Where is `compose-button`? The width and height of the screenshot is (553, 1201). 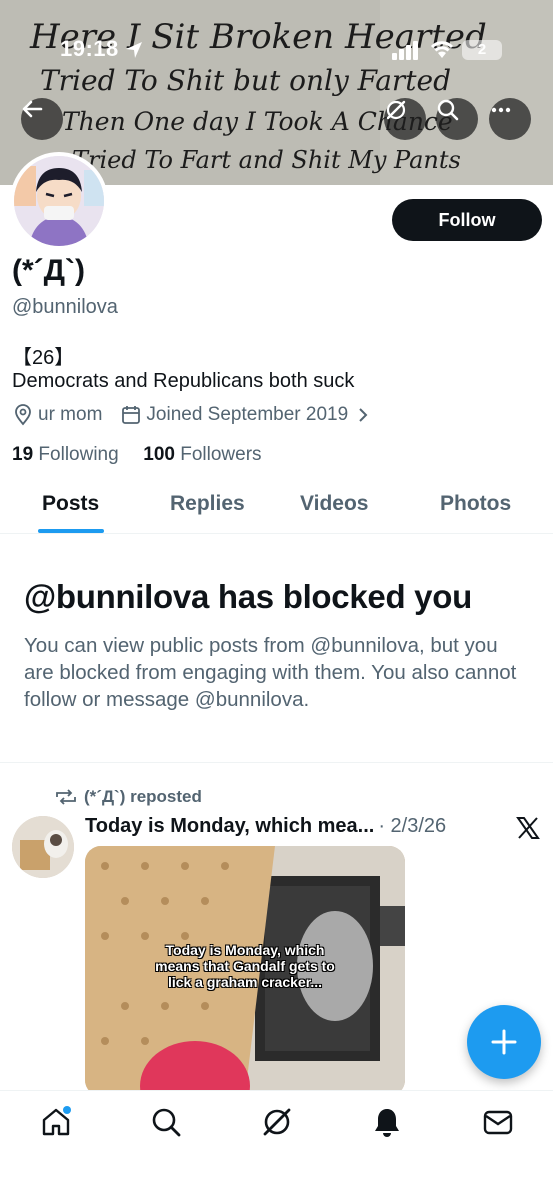
compose-button is located at coordinates (504, 1042).